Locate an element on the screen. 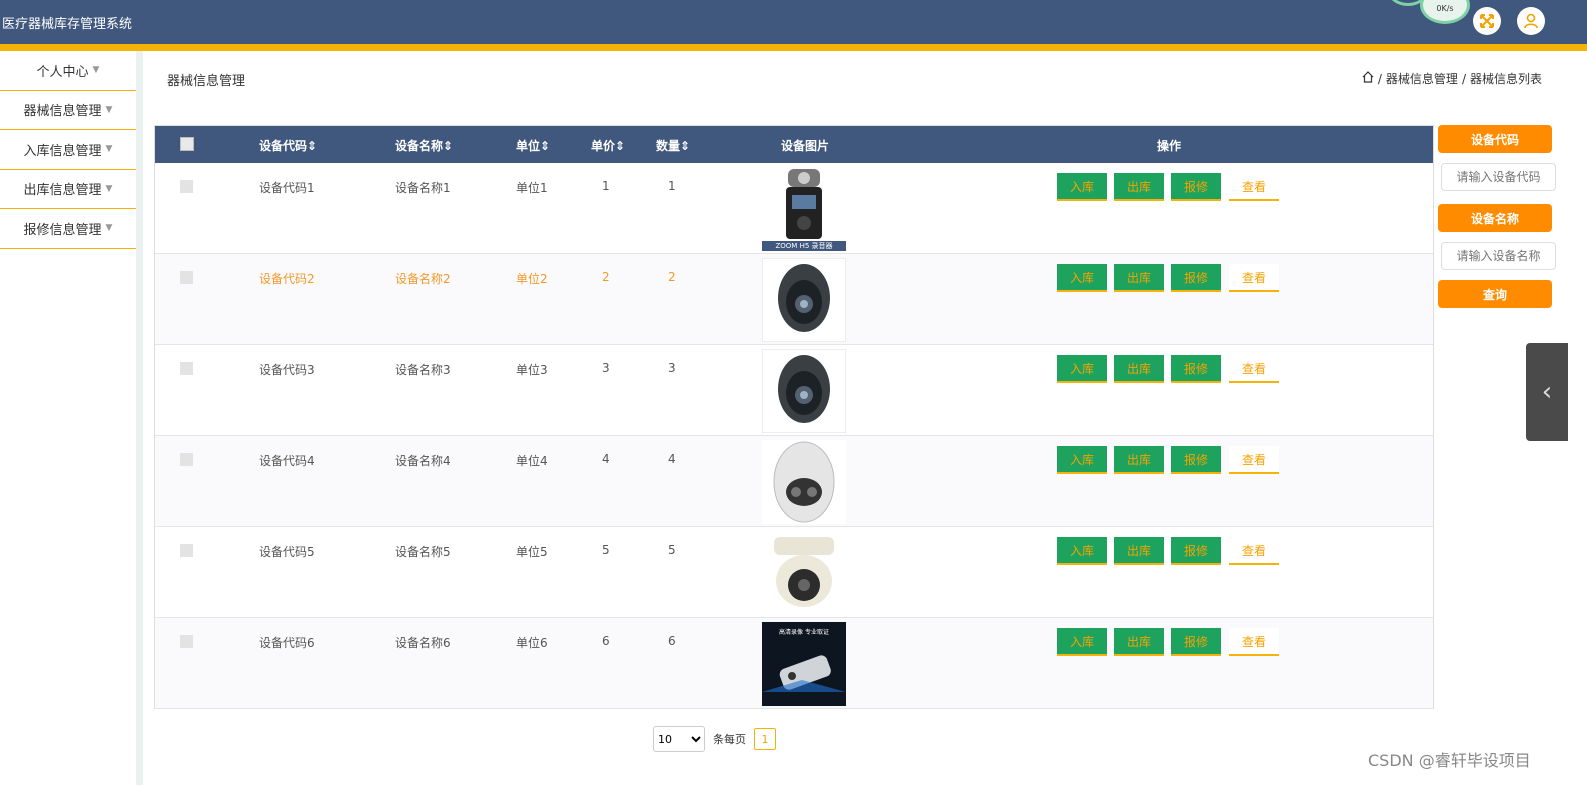 This screenshot has height=785, width=1587. page-size-select: 10 is located at coordinates (679, 739).